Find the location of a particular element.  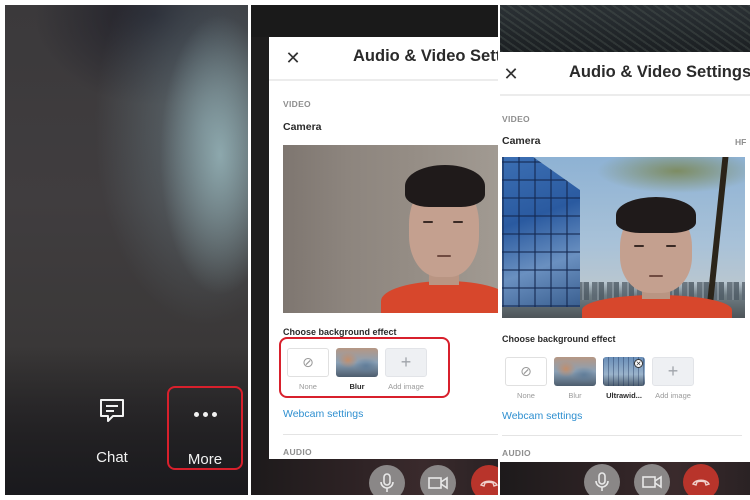

effect-none: ⊘ None is located at coordinates (526, 378).